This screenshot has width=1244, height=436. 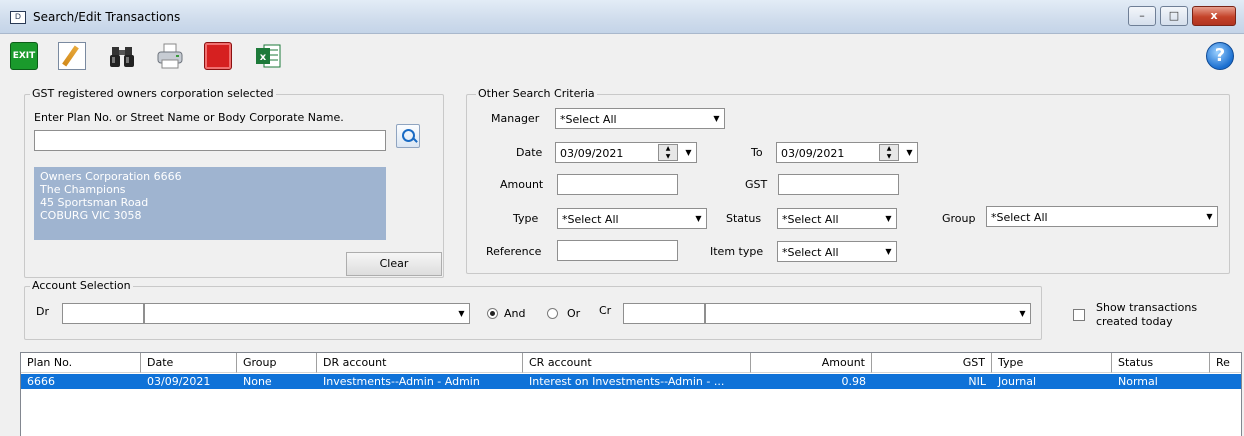 What do you see at coordinates (72, 56) in the screenshot?
I see `edit-icon` at bounding box center [72, 56].